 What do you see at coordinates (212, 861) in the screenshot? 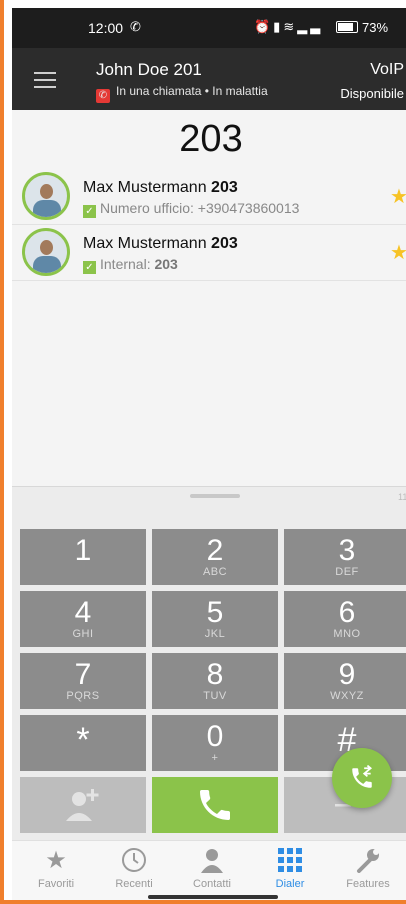
I see `person-icon` at bounding box center [212, 861].